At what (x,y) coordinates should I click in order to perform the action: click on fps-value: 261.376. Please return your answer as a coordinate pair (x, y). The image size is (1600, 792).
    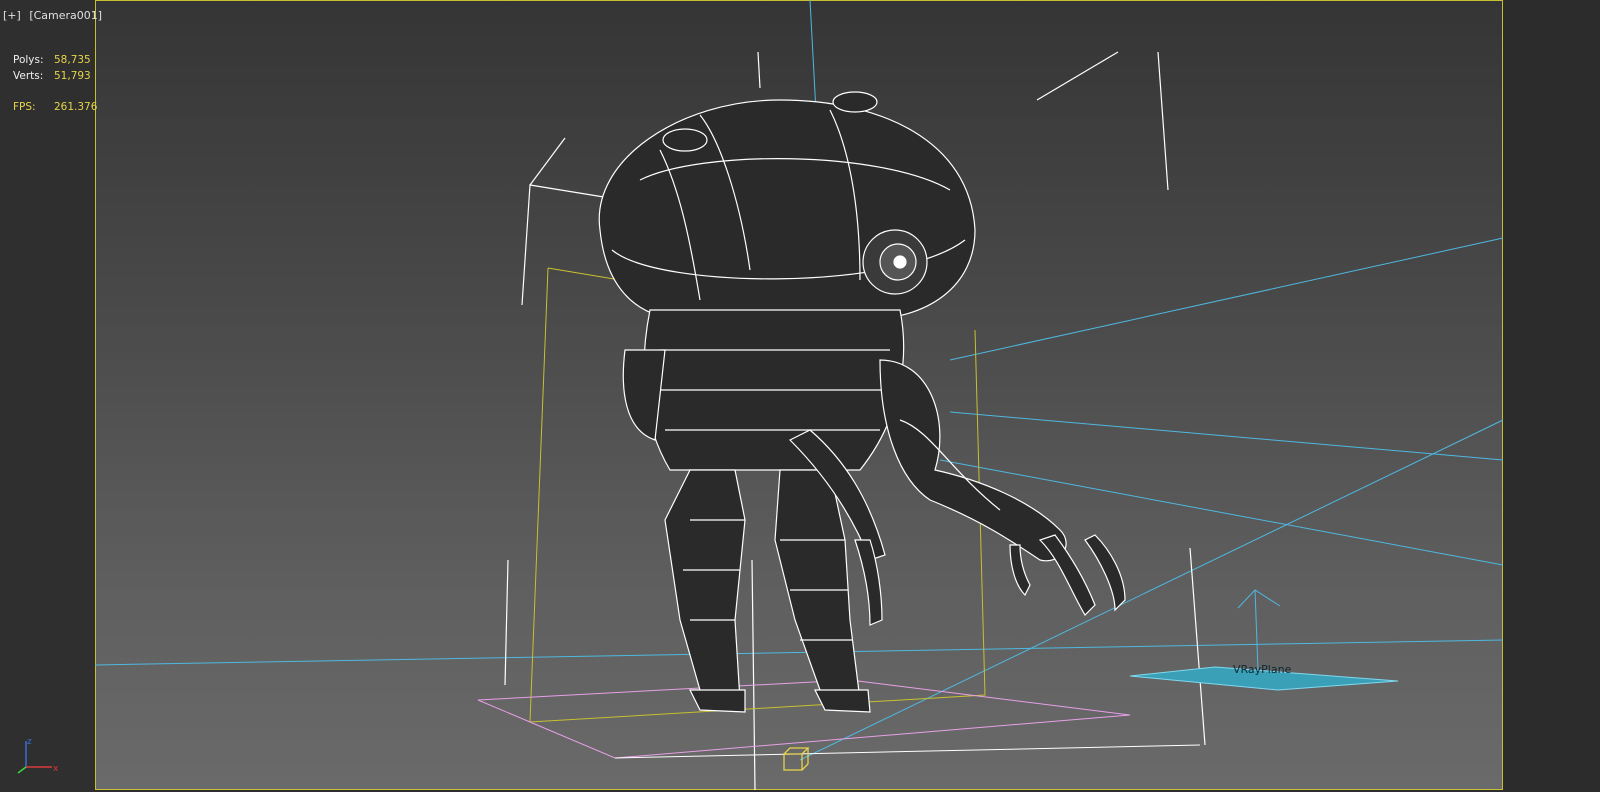
    Looking at the image, I should click on (76, 107).